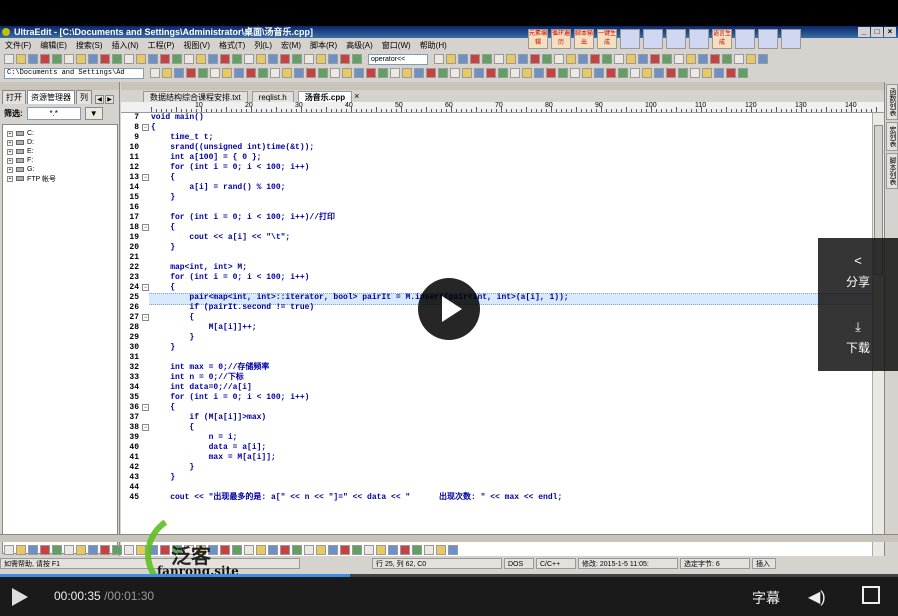  I want to click on code-line: 39 n = i;, so click(496, 438).